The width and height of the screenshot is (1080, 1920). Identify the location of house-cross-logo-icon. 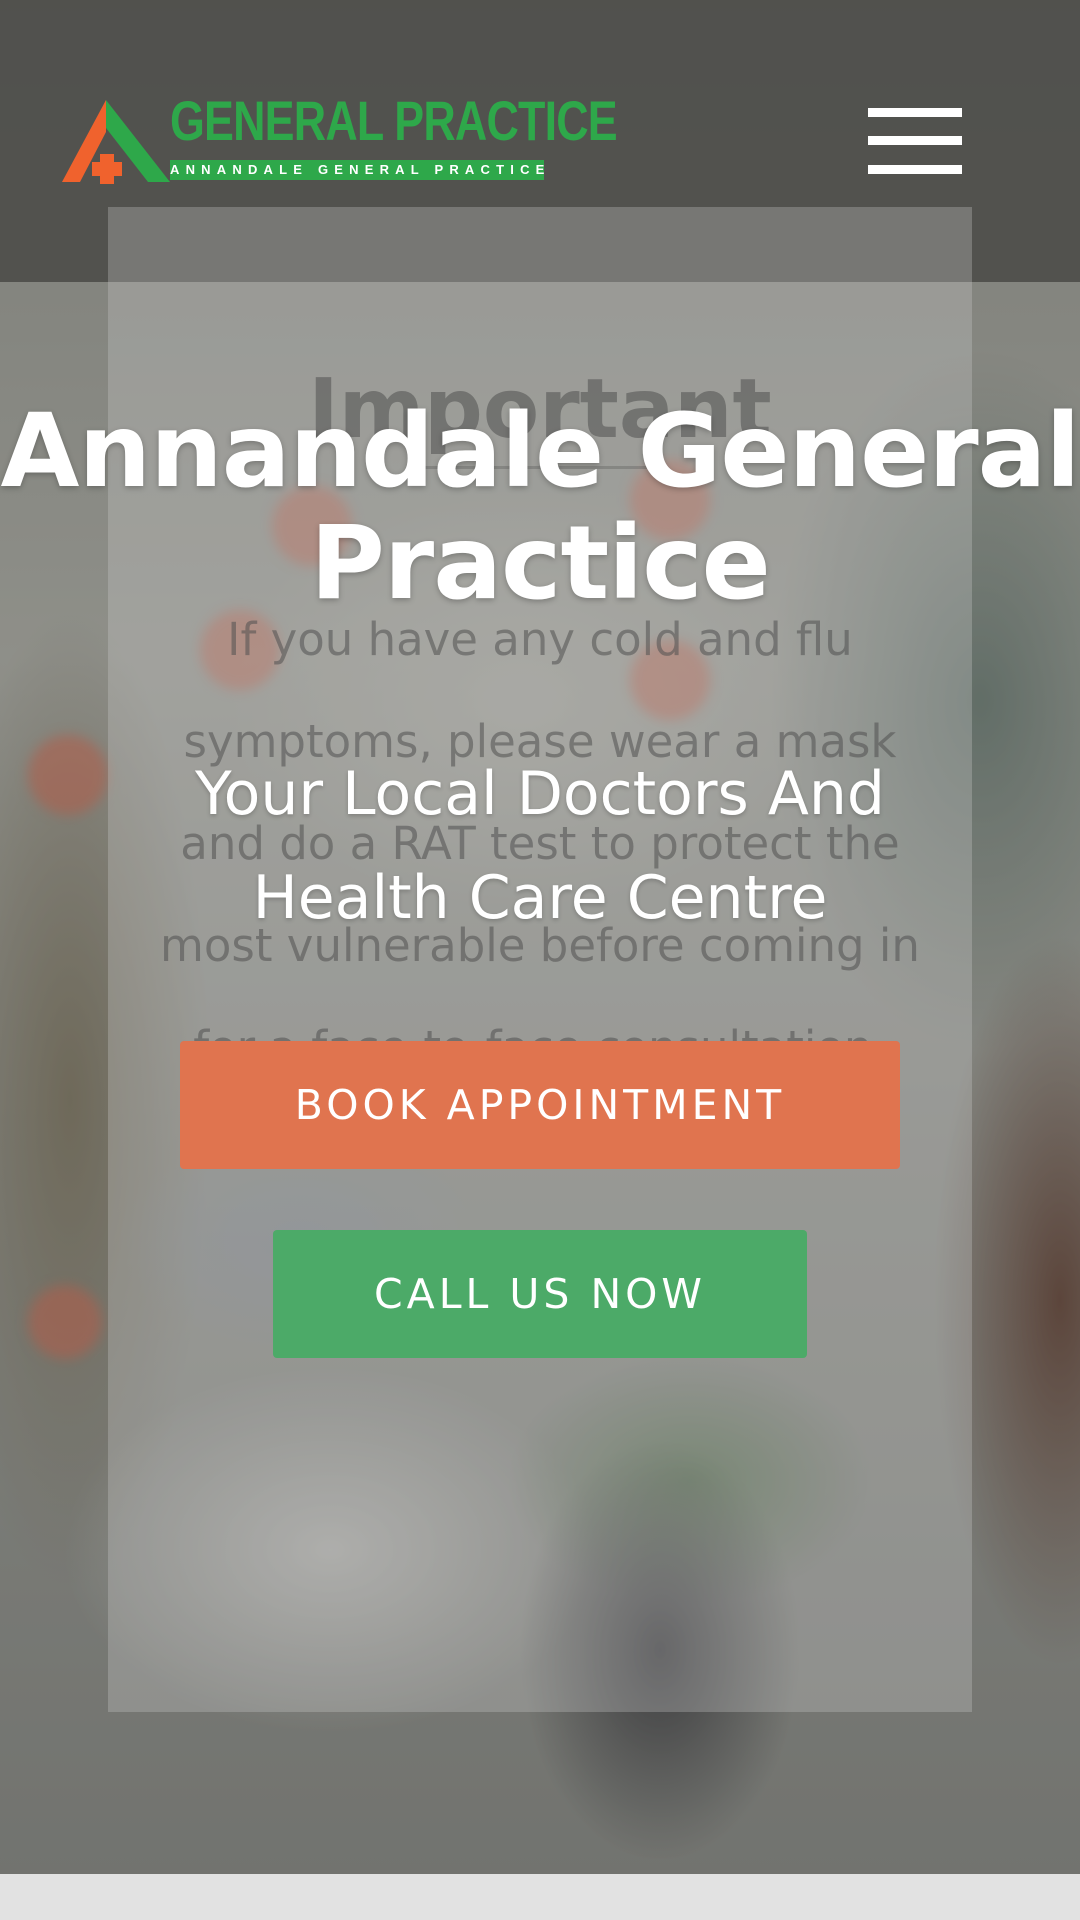
(116, 142).